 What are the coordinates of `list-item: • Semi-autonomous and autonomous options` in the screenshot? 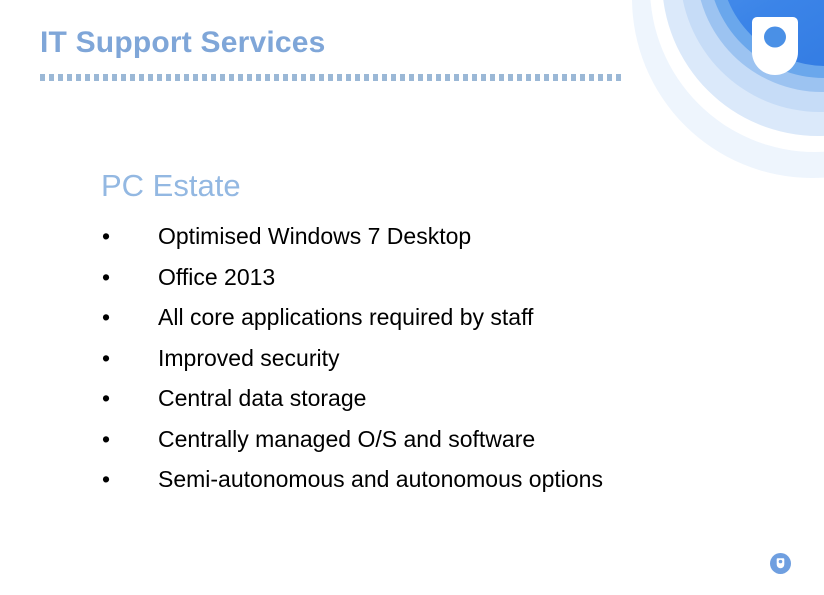 It's located at (430, 479).